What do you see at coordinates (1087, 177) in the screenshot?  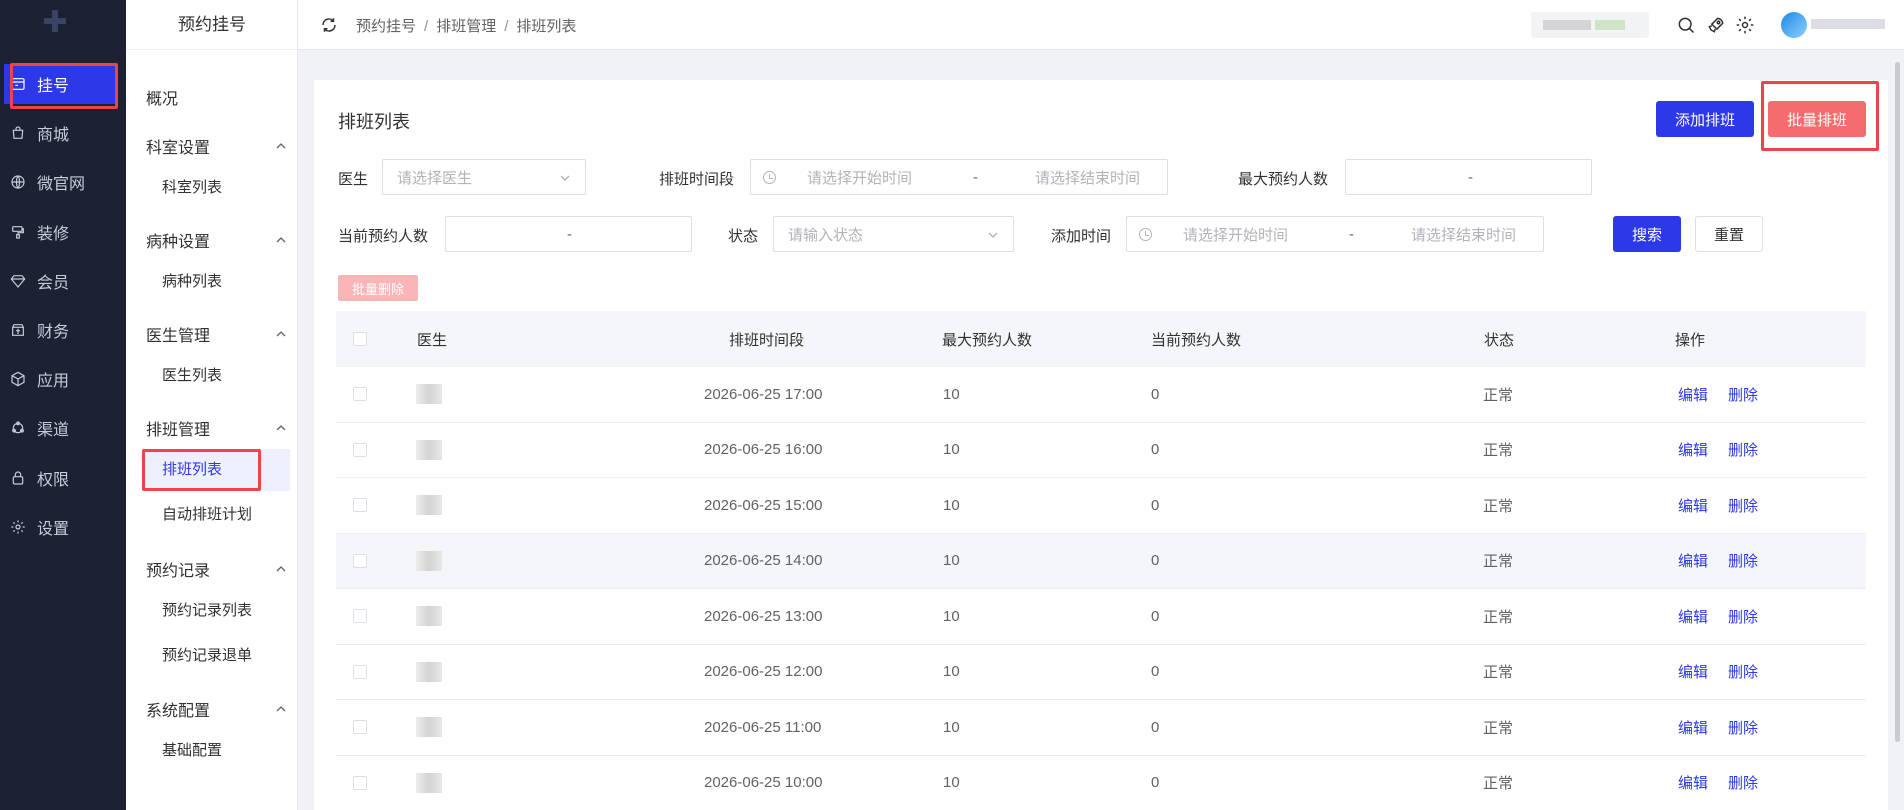 I see `period-end-input: 请选择结束时间` at bounding box center [1087, 177].